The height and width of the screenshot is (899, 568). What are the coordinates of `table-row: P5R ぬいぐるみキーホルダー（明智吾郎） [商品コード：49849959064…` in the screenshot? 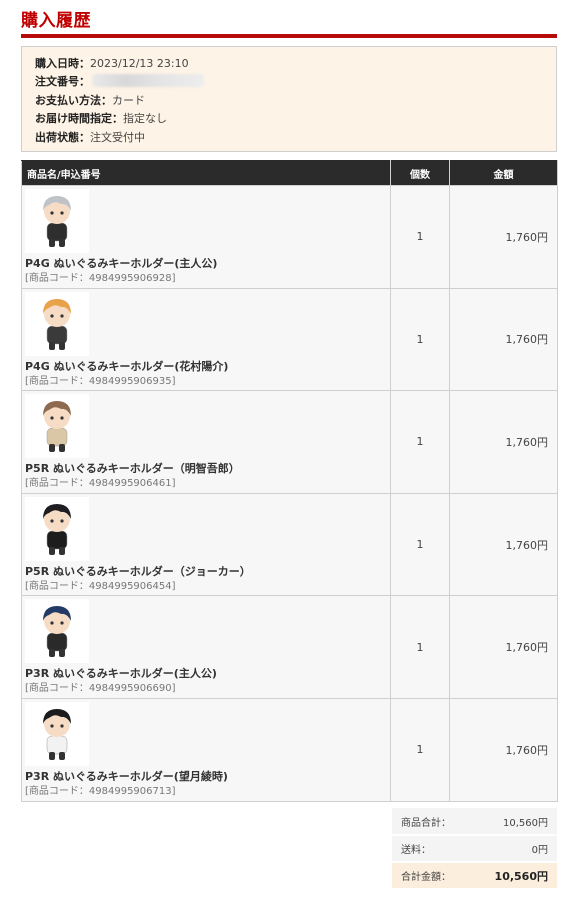 It's located at (289, 442).